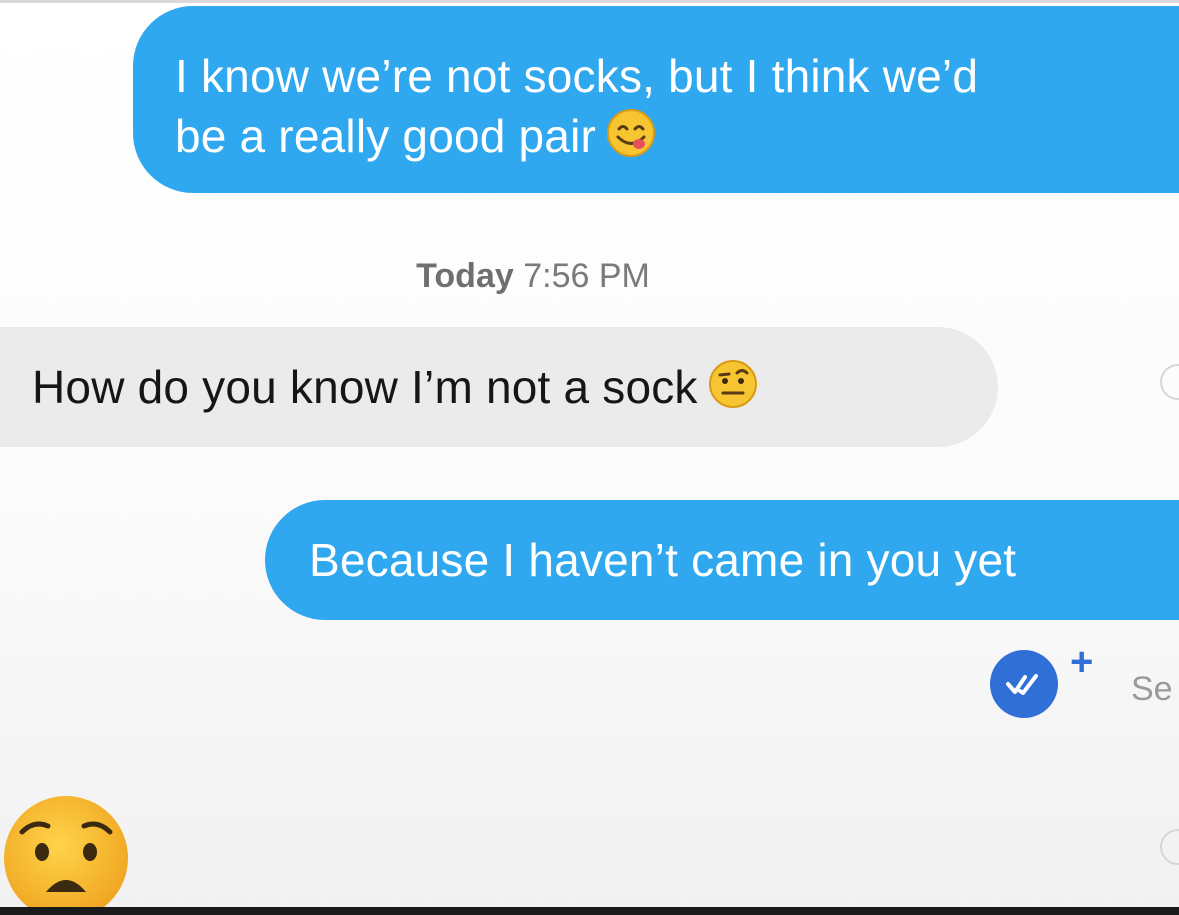 The width and height of the screenshot is (1179, 915). Describe the element at coordinates (365, 387) in the screenshot. I see `message-text: How do you know I’m not a sock` at that location.